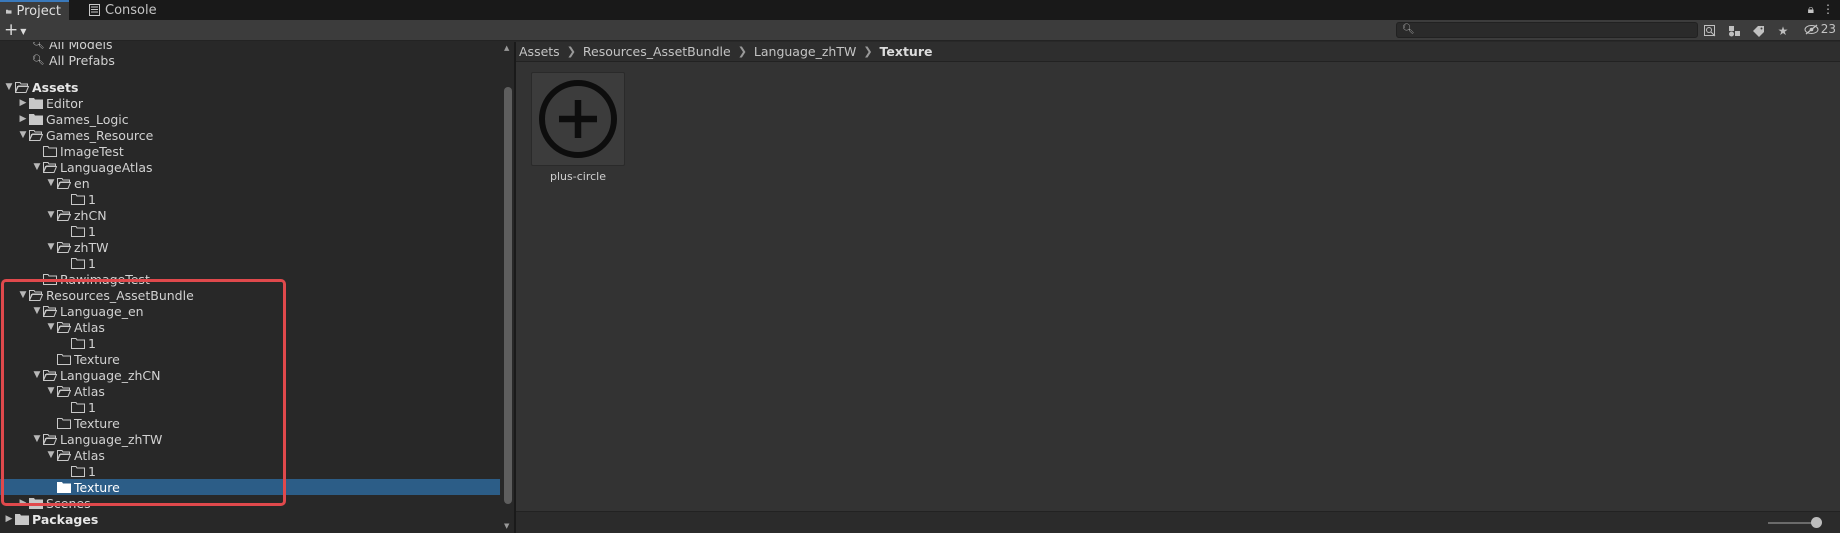  I want to click on tab-console-label: Console, so click(131, 10).